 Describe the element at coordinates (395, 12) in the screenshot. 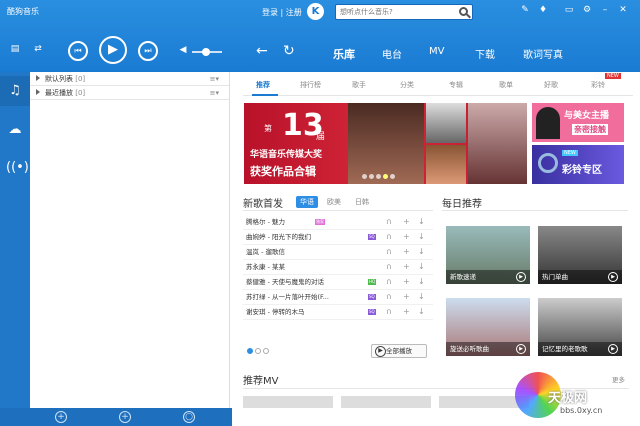

I see `search-input` at that location.